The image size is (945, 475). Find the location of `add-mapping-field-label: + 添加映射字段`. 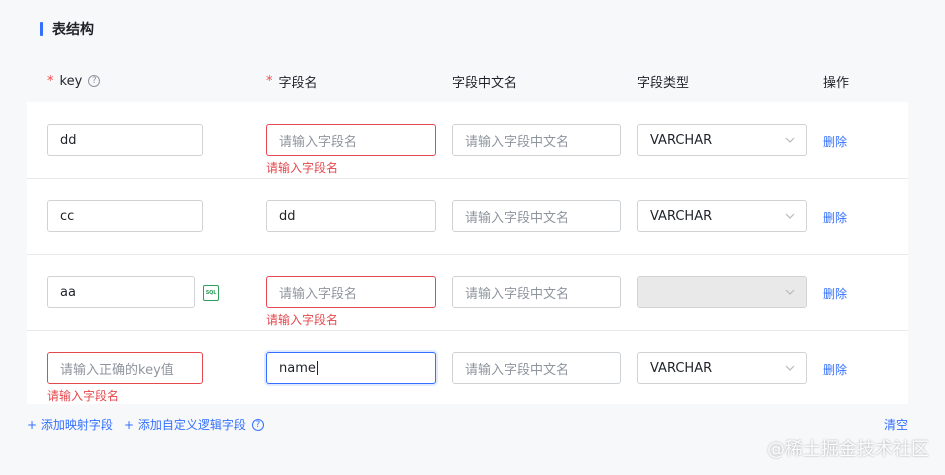

add-mapping-field-label: + 添加映射字段 is located at coordinates (70, 425).